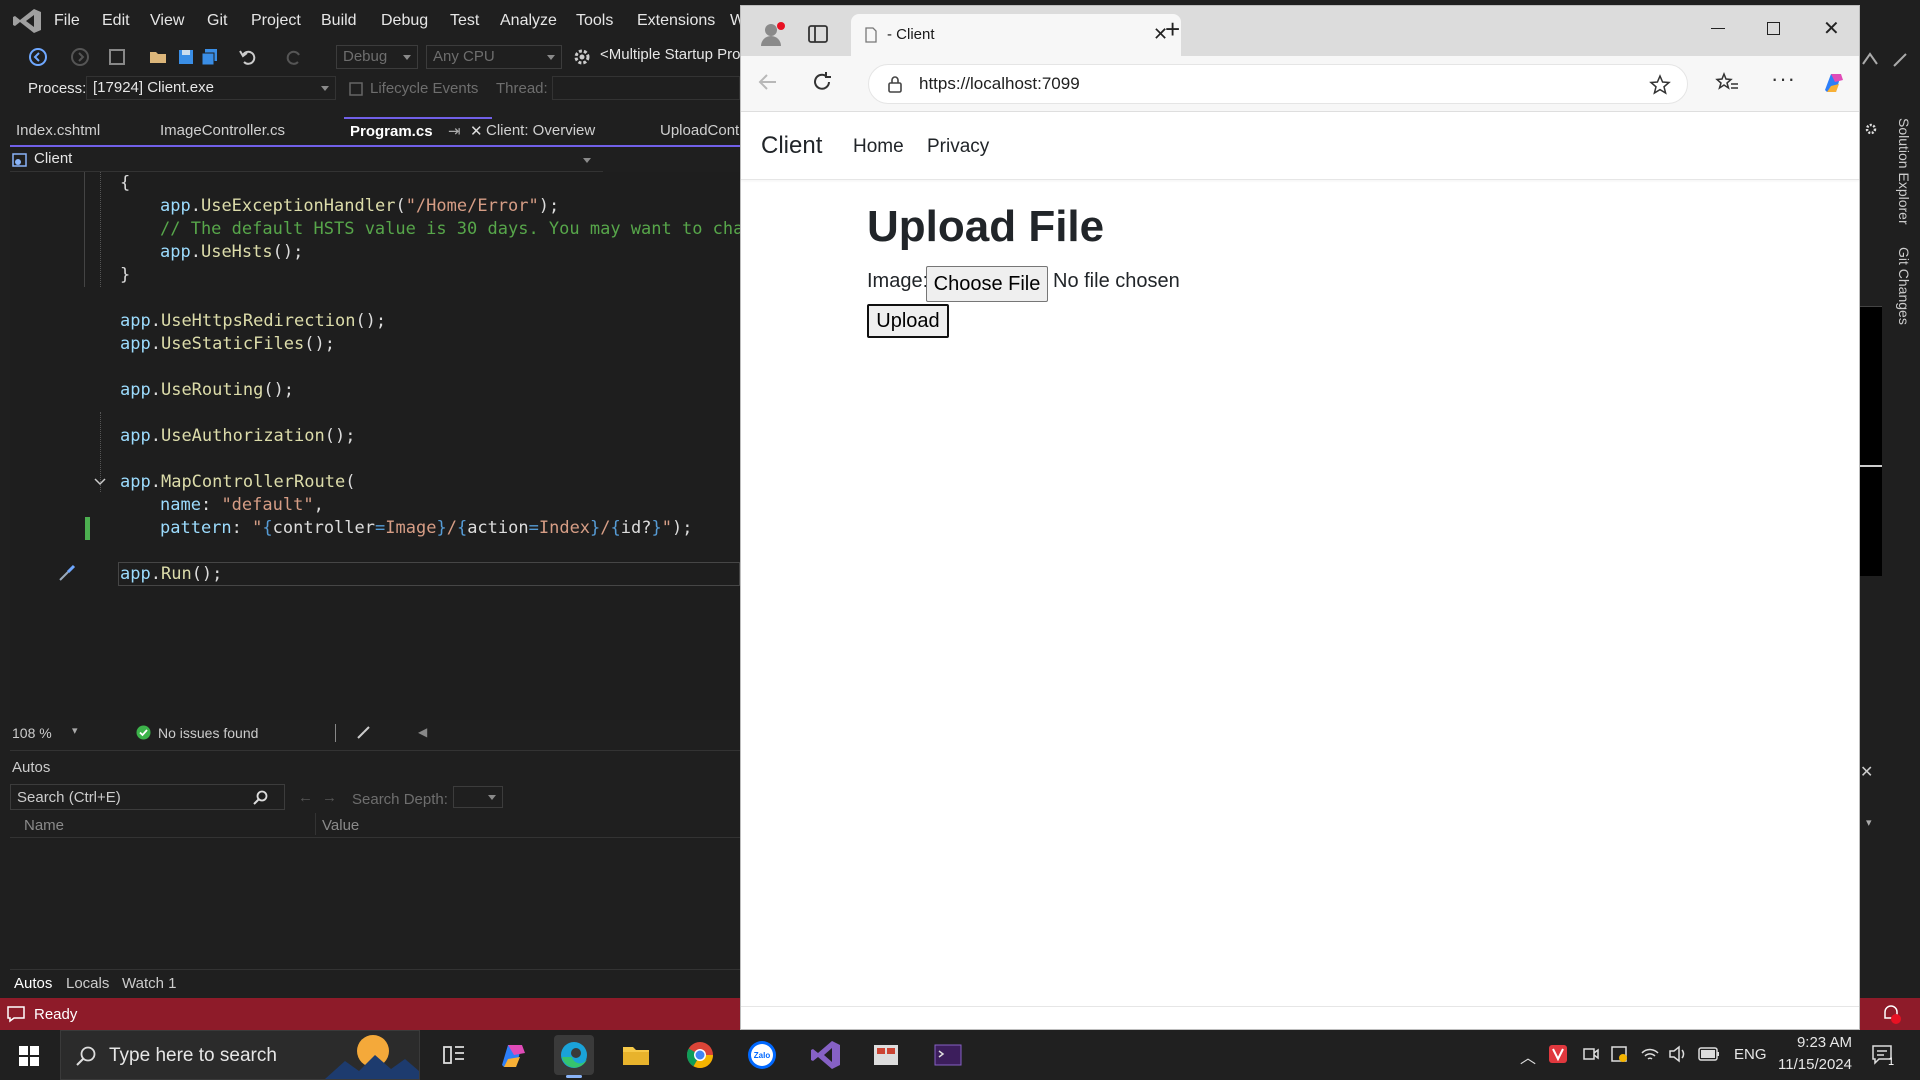  What do you see at coordinates (762, 1055) in the screenshot?
I see `zalo-icon: Zalo` at bounding box center [762, 1055].